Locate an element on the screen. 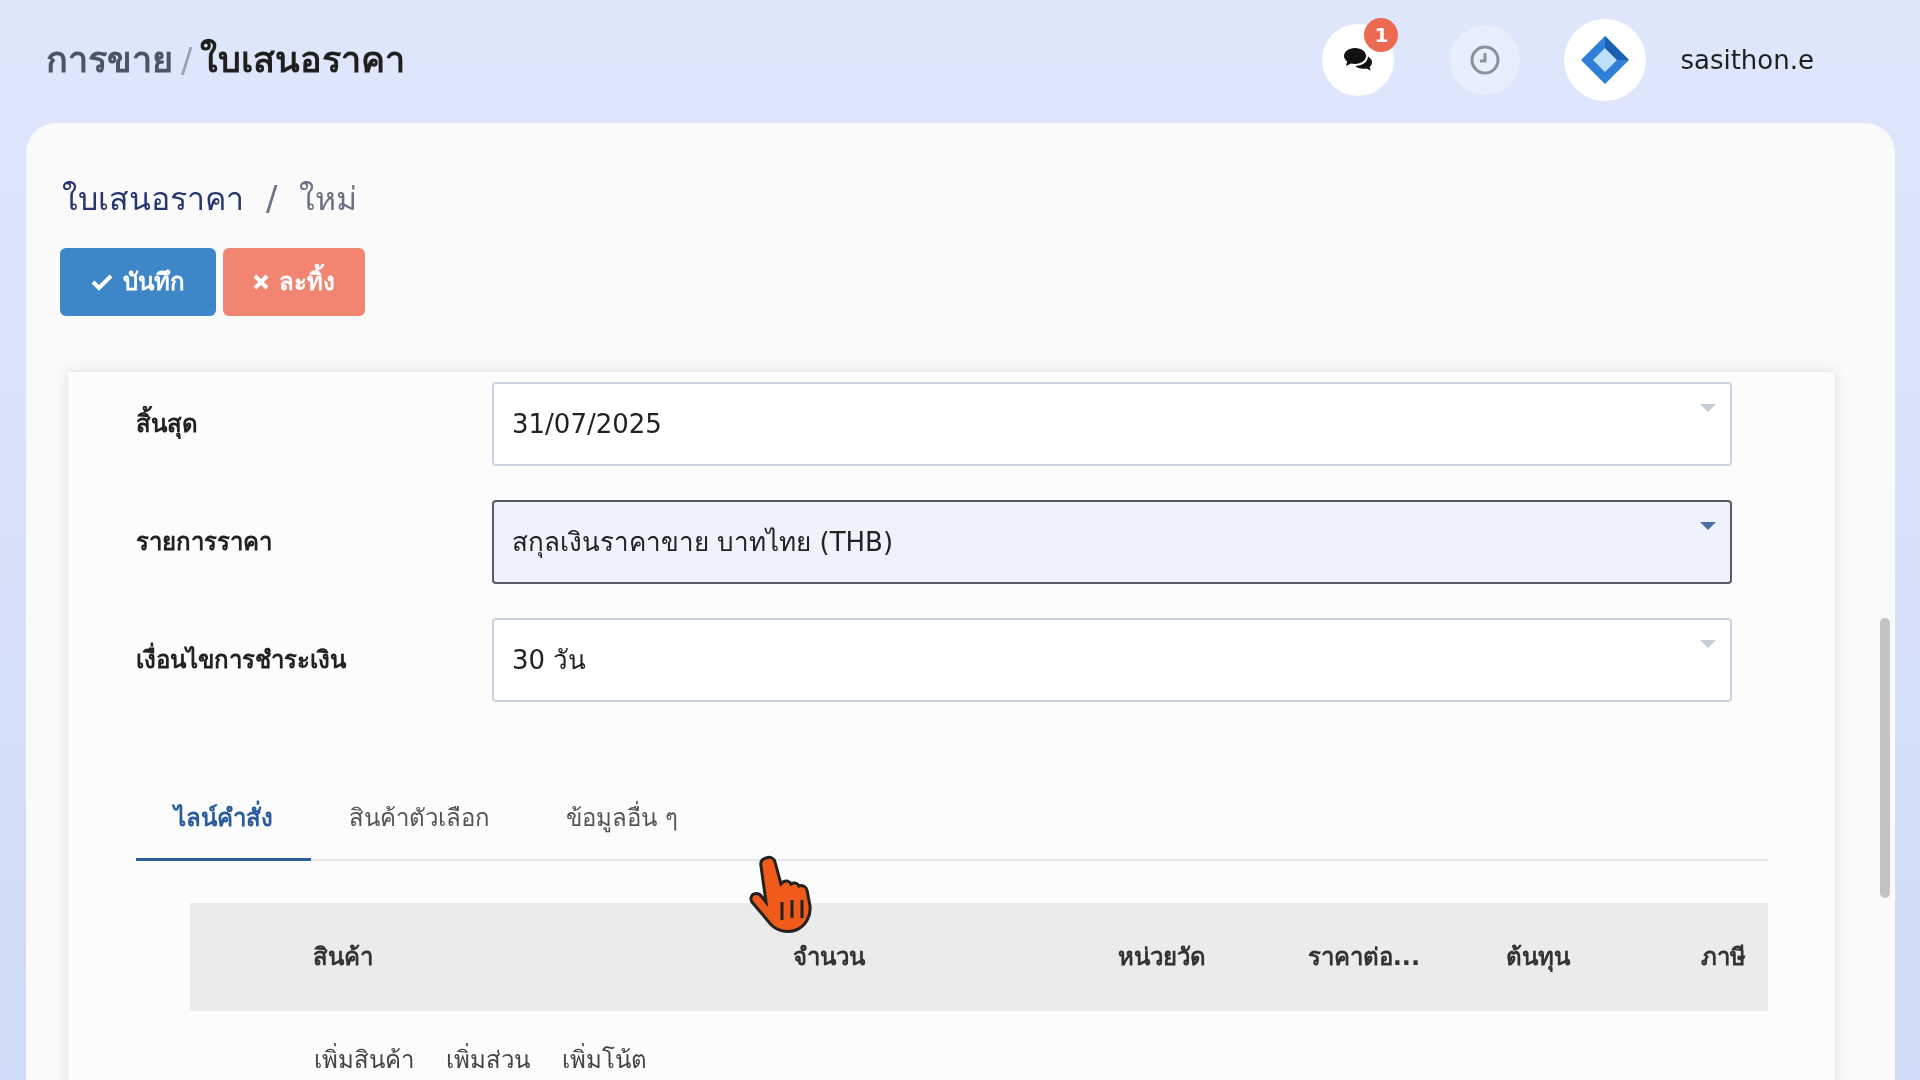 Image resolution: width=1920 pixels, height=1080 pixels. column-header: สินค้า is located at coordinates (448, 957).